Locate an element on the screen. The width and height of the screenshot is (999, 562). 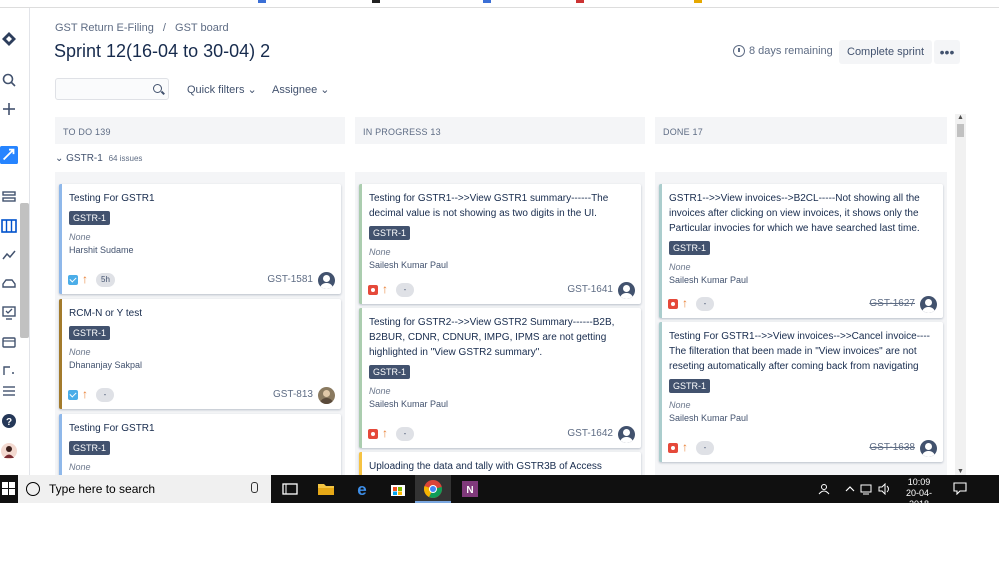
issue-key: GST-1641 is located at coordinates (590, 289).